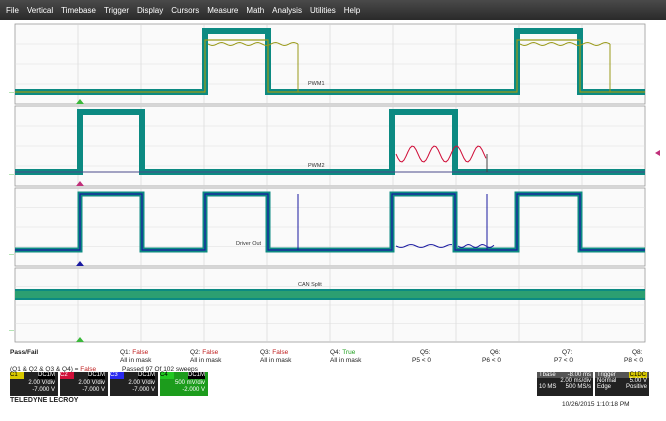 The width and height of the screenshot is (666, 421). What do you see at coordinates (563, 360) in the screenshot?
I see `q7-desc: P7 < 0` at bounding box center [563, 360].